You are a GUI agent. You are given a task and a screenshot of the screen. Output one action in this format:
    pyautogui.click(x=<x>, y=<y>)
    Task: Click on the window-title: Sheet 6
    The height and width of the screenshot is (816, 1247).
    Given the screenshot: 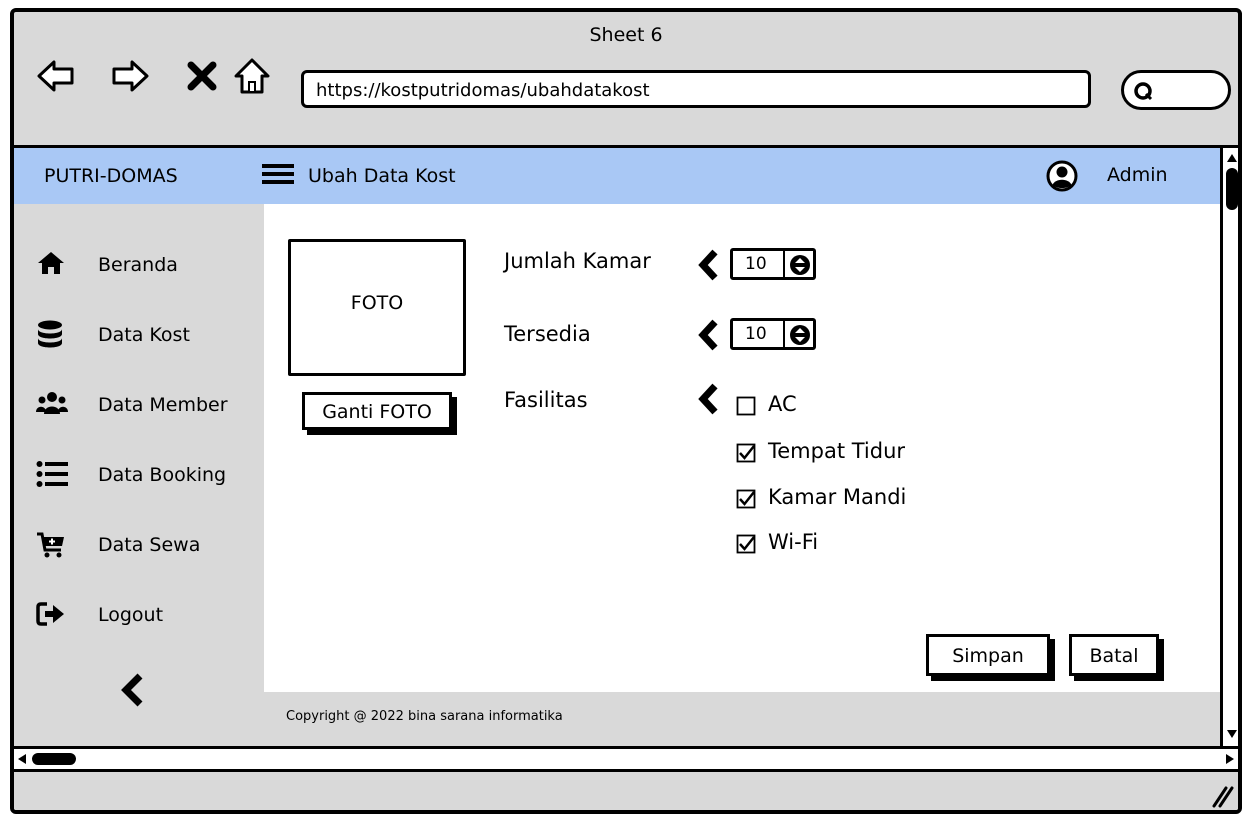 What is the action you would take?
    pyautogui.click(x=626, y=35)
    